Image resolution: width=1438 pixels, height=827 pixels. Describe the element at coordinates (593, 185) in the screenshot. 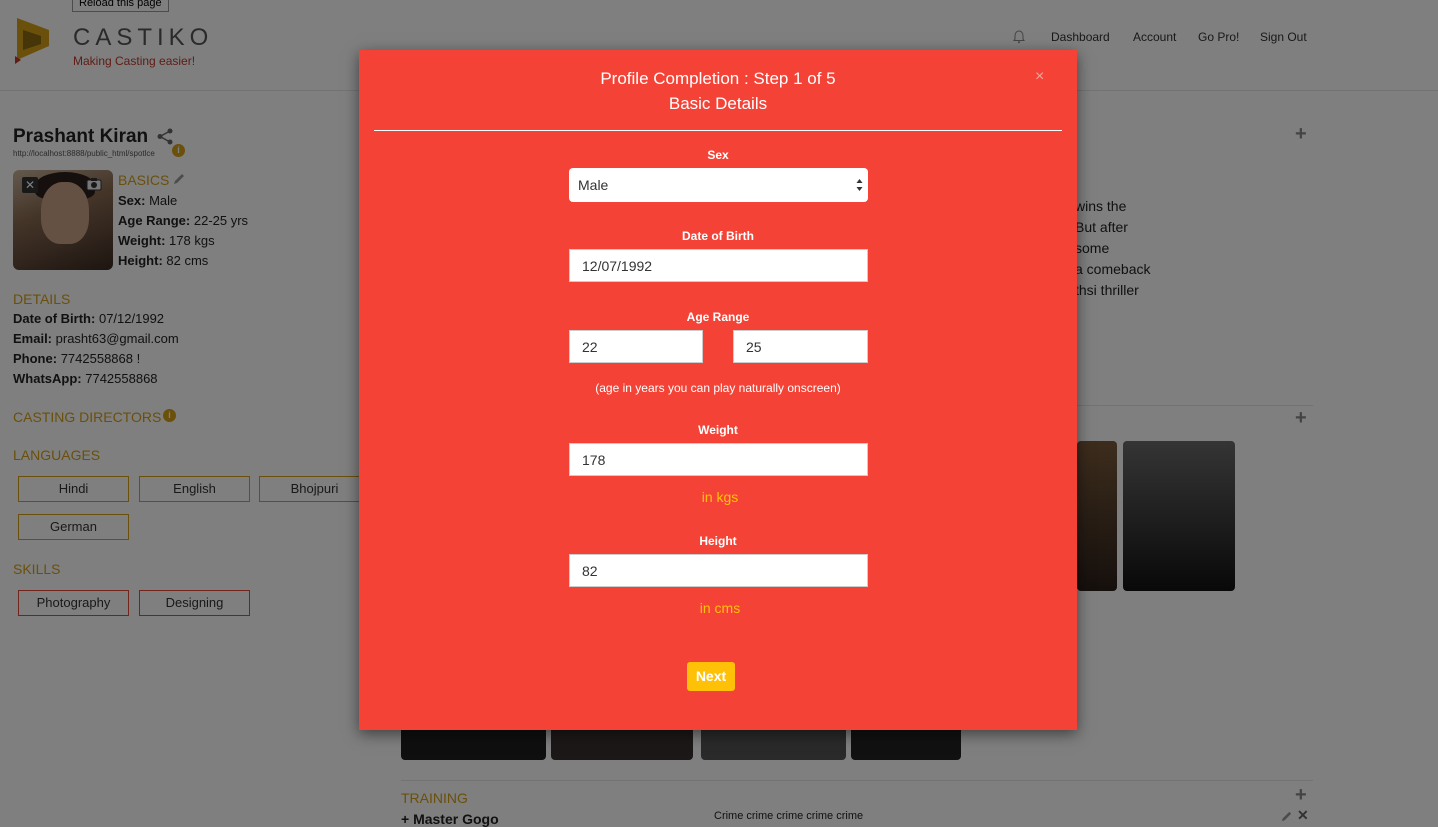

I see `sex-select-value: Male` at that location.